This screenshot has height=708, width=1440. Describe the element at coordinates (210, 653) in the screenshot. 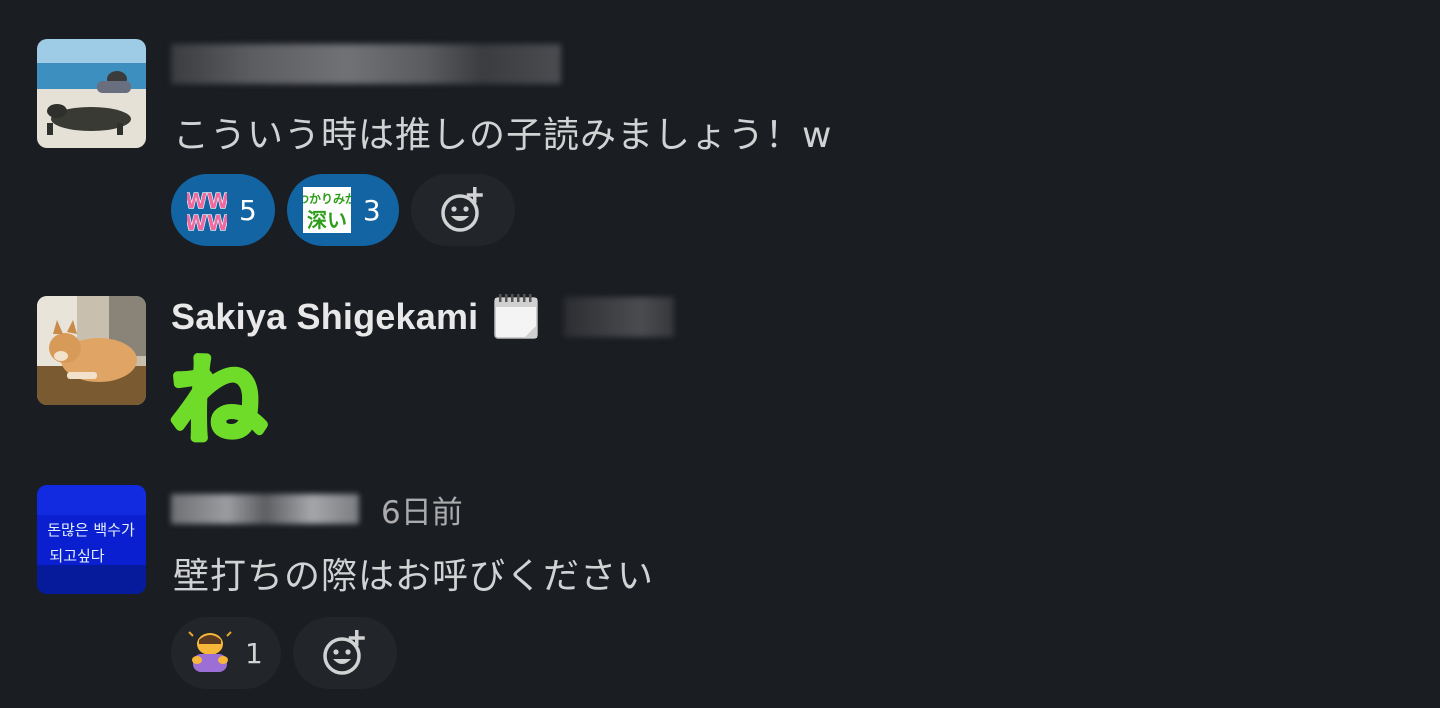

I see `person-bowing-emoji` at that location.